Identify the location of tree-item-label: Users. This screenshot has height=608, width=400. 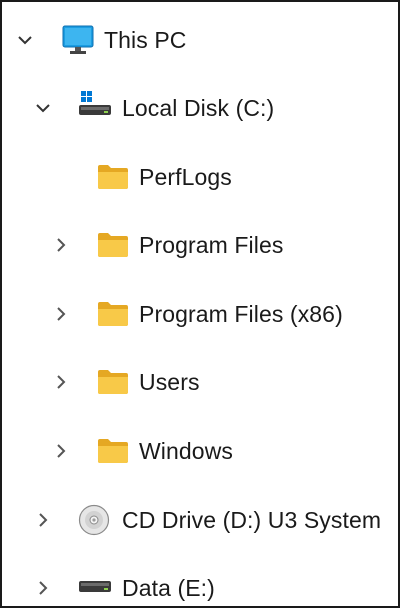
(169, 381).